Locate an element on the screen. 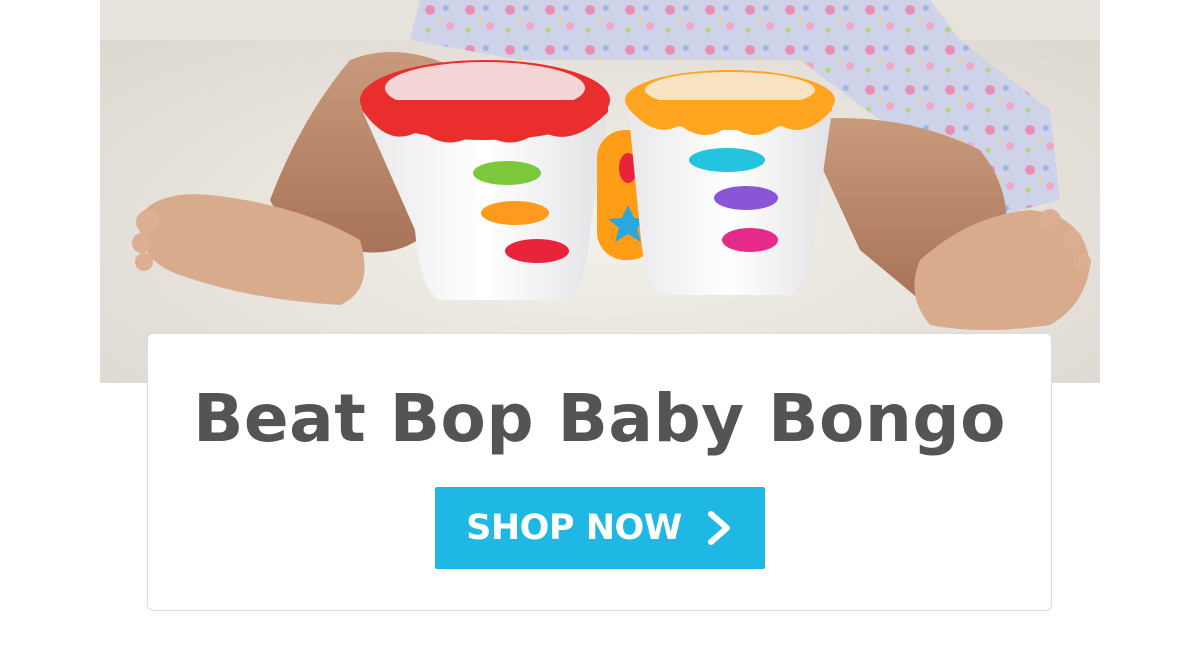 This screenshot has width=1200, height=657. shop-now-label: SHOP NOW is located at coordinates (574, 528).